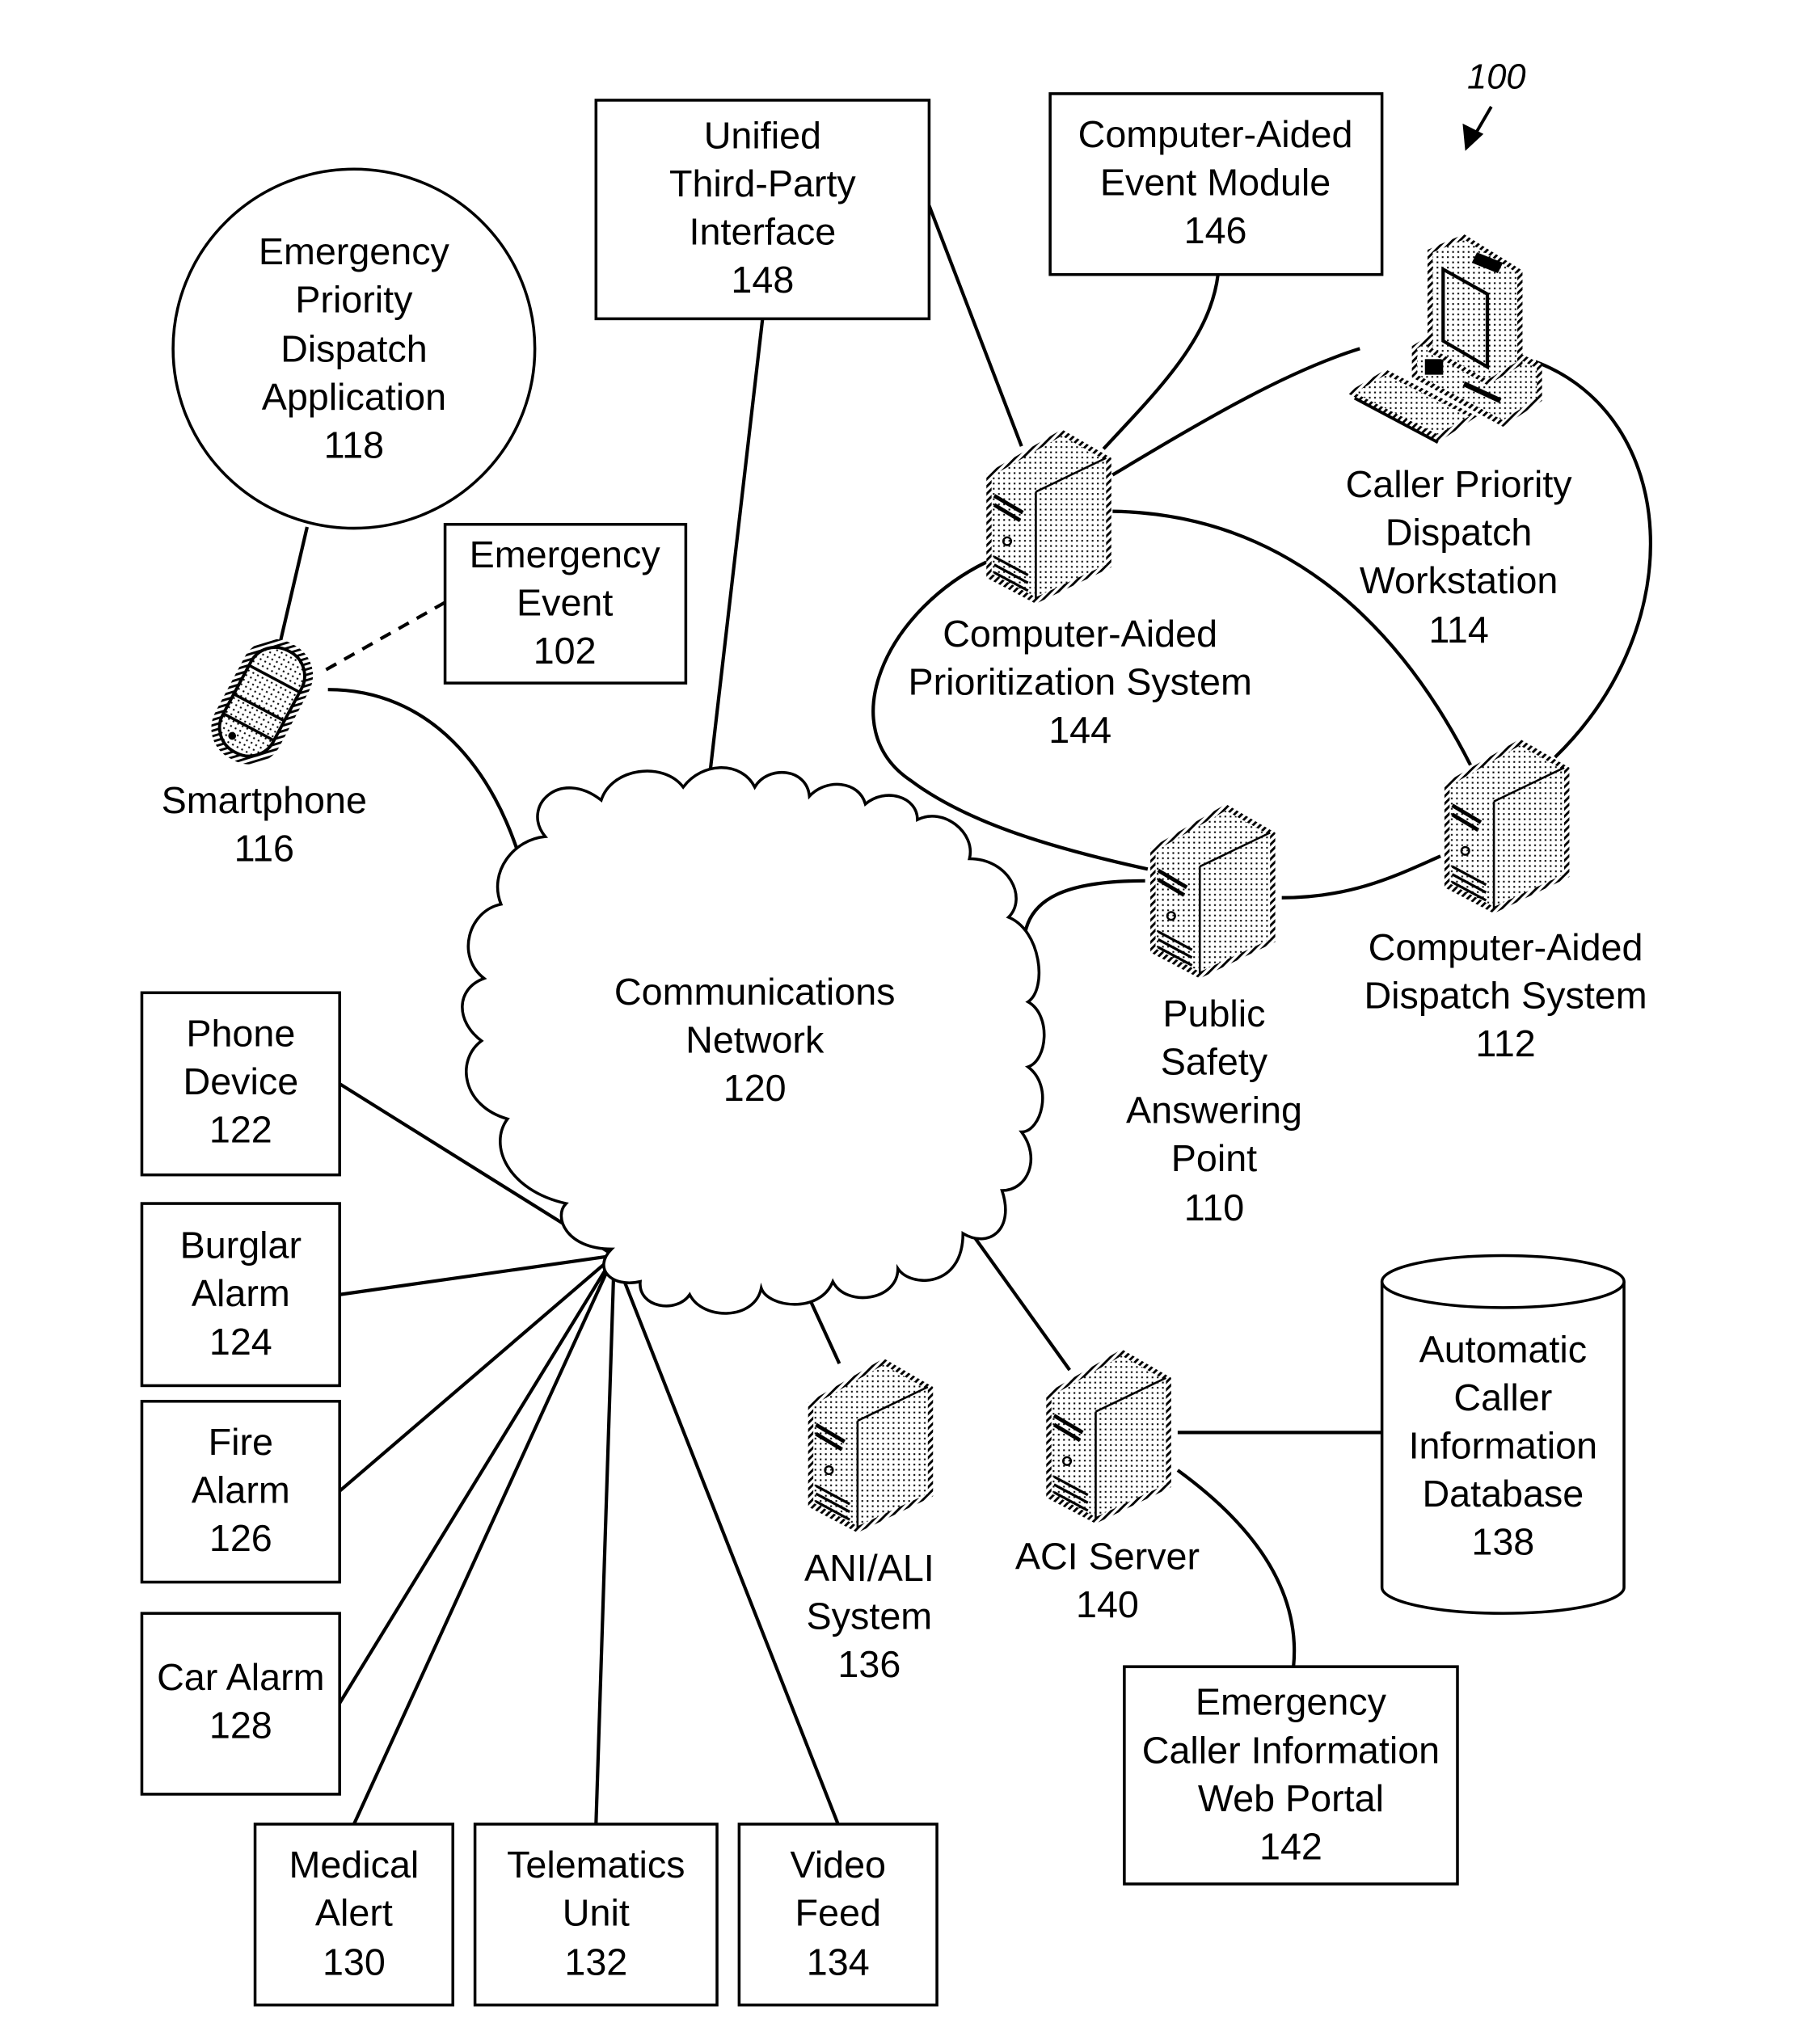  What do you see at coordinates (762, 136) in the screenshot?
I see `node-label-line: Unified` at bounding box center [762, 136].